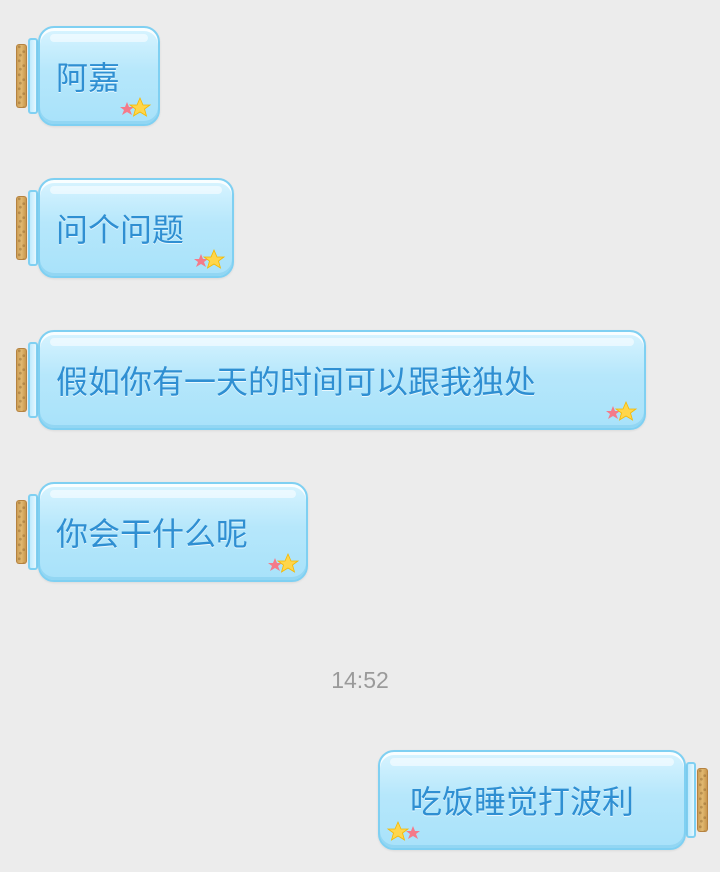 The image size is (720, 872). I want to click on message-text: 问个问题, so click(120, 230).